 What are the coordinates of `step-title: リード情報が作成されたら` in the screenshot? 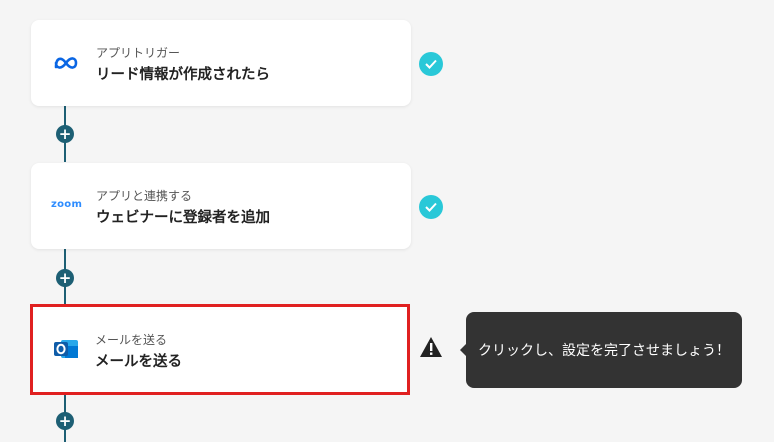 It's located at (183, 75).